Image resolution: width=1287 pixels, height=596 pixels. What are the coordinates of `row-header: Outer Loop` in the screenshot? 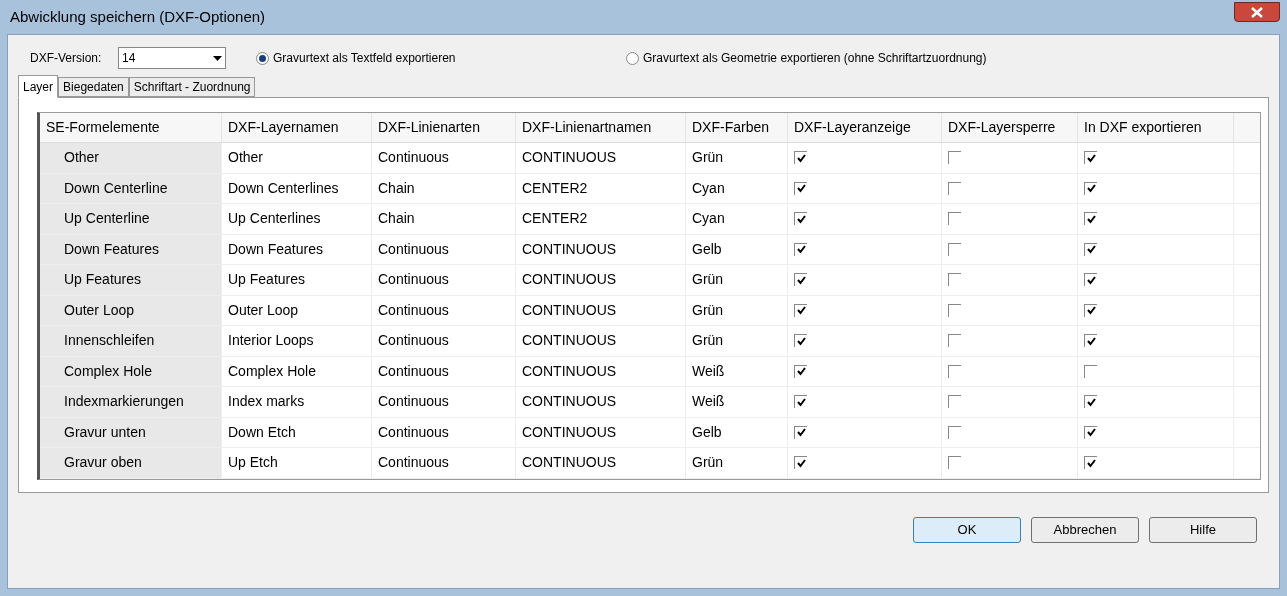 It's located at (131, 310).